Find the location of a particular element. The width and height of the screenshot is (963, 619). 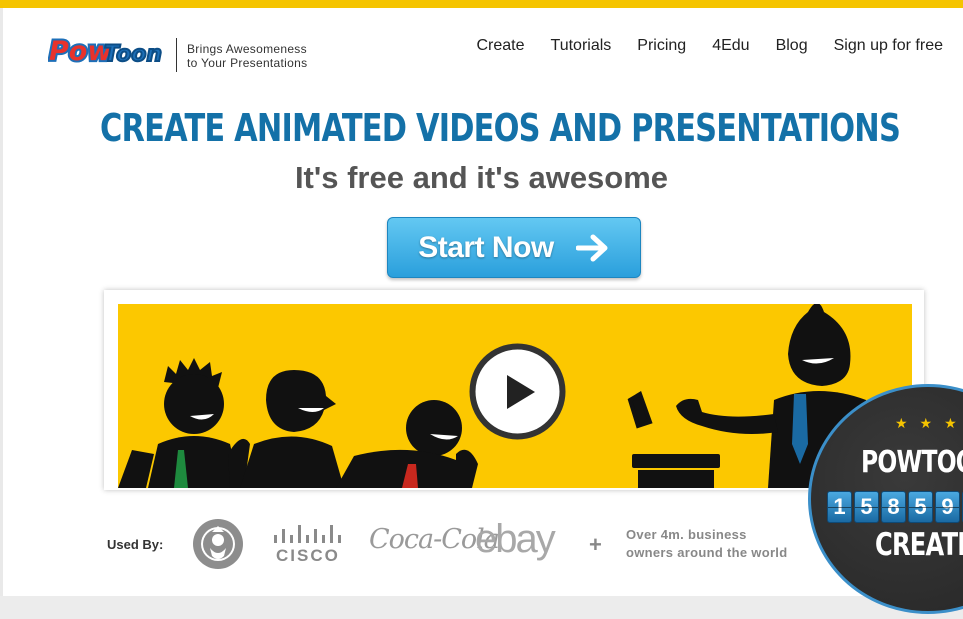

hero-headline: CREATE ANIMATED VIDEOS AND PRESENTATIONS is located at coordinates (500, 128).